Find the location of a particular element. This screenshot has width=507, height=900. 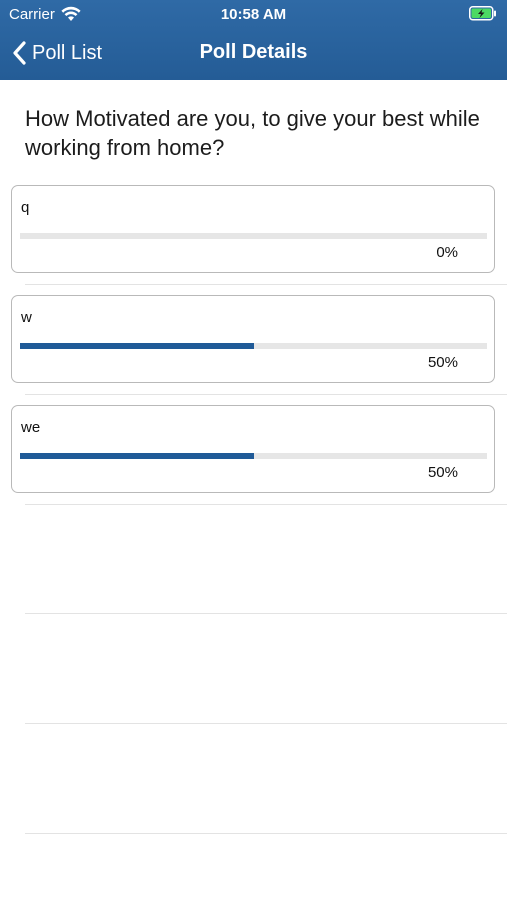

option-label: we is located at coordinates (31, 427).